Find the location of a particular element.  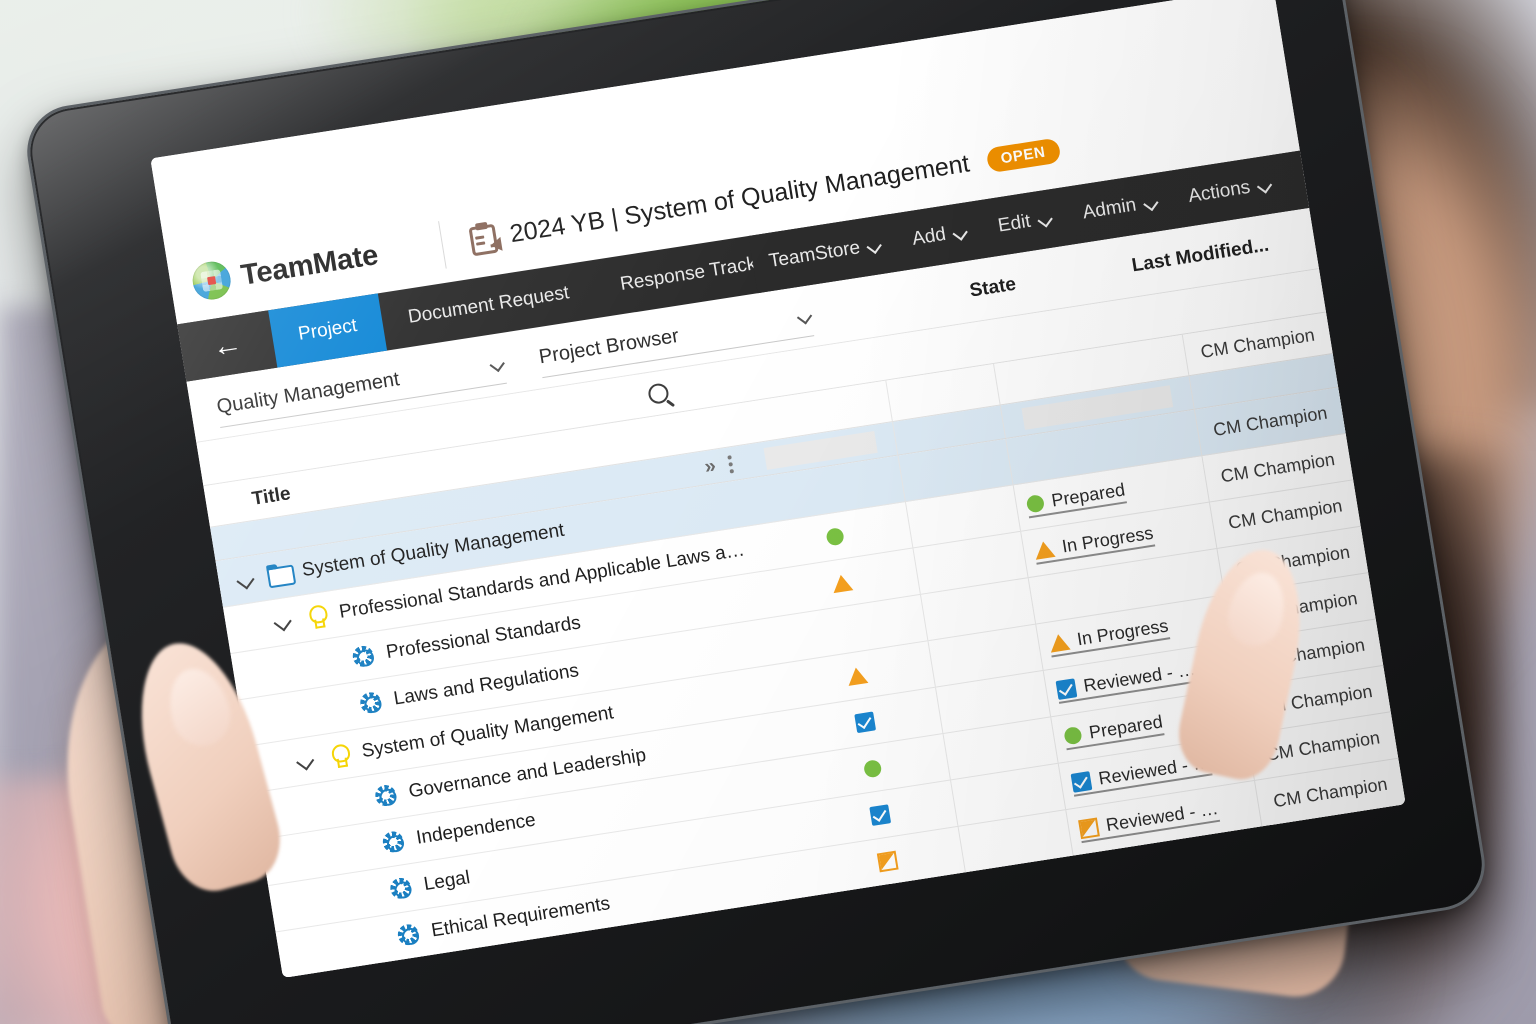

menu-add-label: Add is located at coordinates (929, 236).